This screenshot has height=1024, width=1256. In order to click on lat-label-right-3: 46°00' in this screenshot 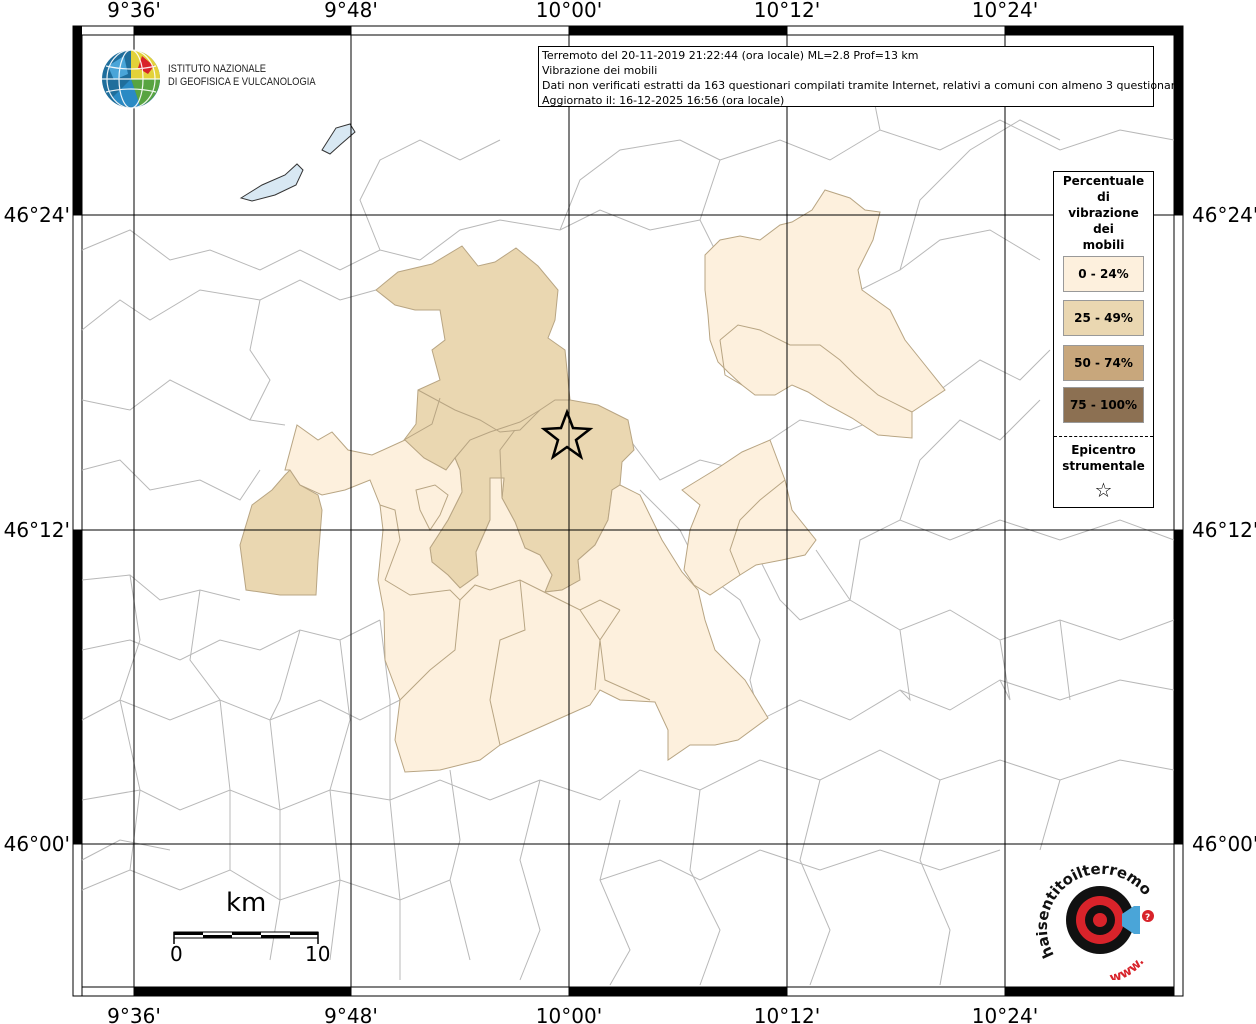, I will do `click(1224, 844)`.